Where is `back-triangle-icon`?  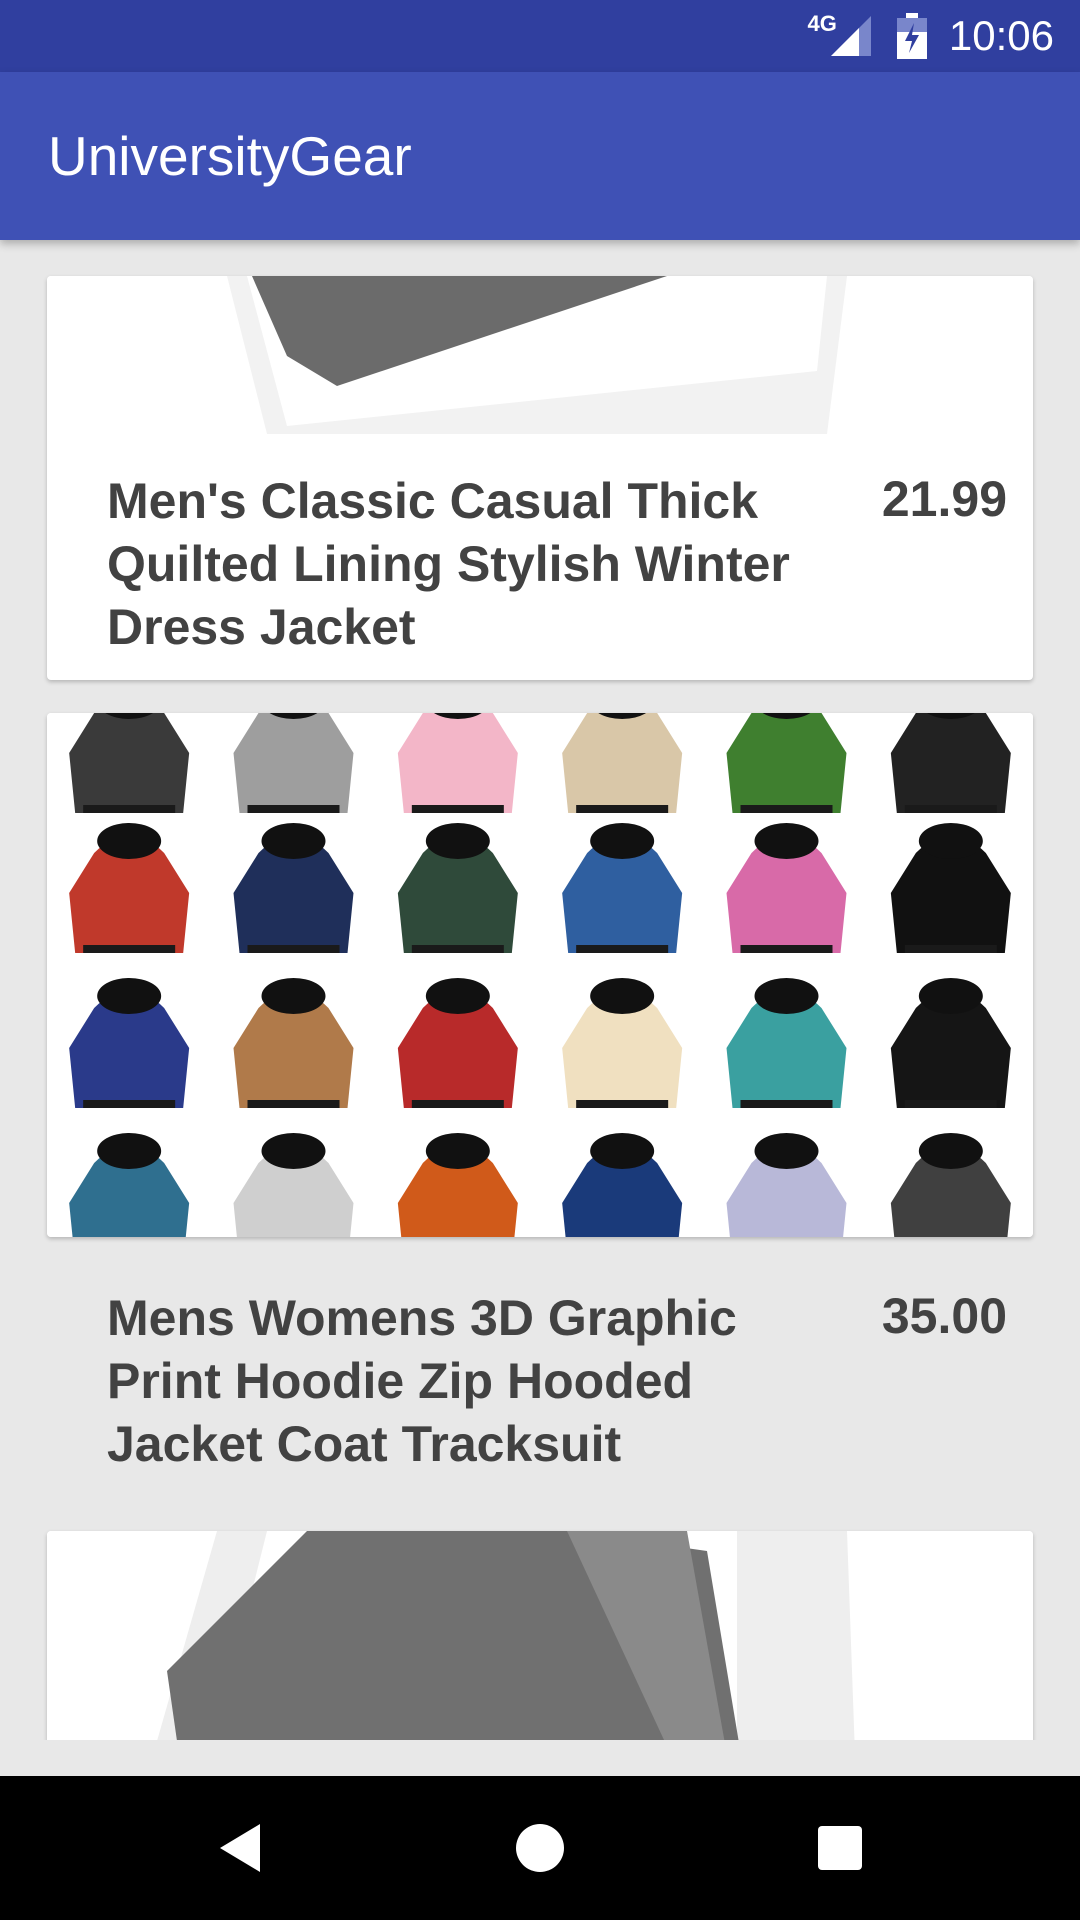 back-triangle-icon is located at coordinates (240, 1848).